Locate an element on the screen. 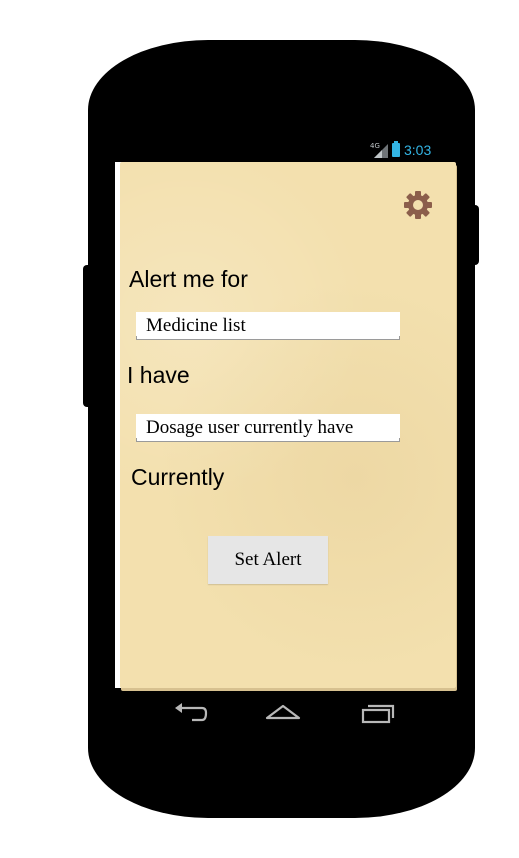 Image resolution: width=519 pixels, height=858 pixels. status-bar: 4G 3:03 is located at coordinates (400, 150).